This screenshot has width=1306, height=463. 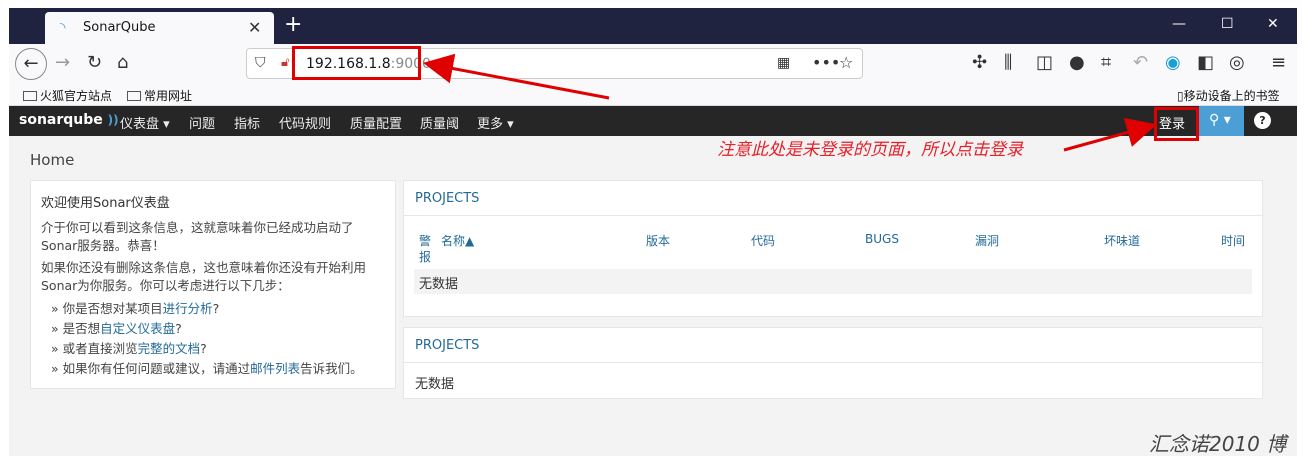 What do you see at coordinates (516, 76) in the screenshot?
I see `url-arrow` at bounding box center [516, 76].